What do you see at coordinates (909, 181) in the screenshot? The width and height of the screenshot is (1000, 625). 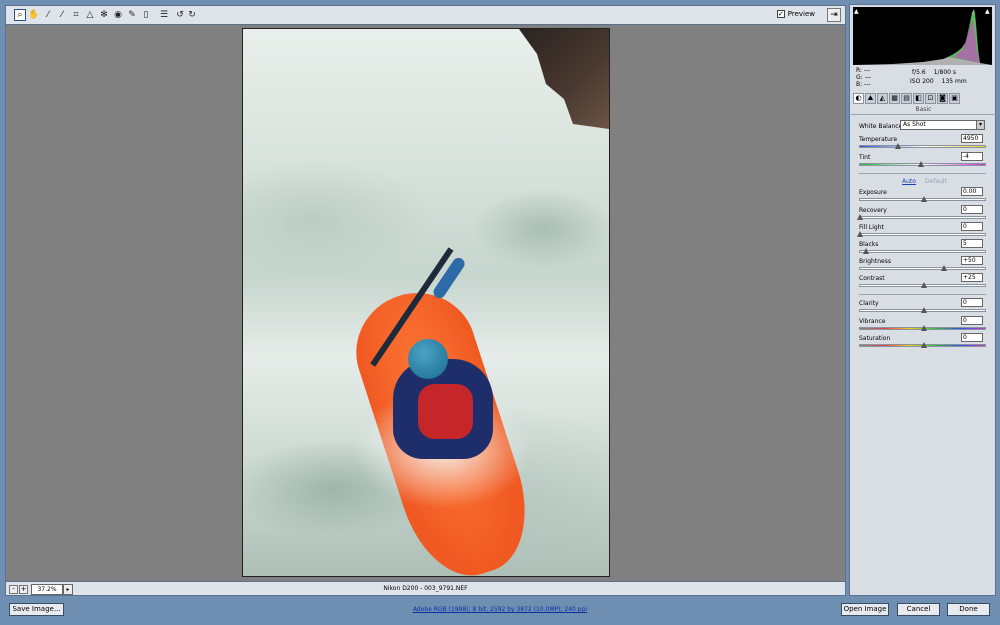 I see `auto-link: Auto` at bounding box center [909, 181].